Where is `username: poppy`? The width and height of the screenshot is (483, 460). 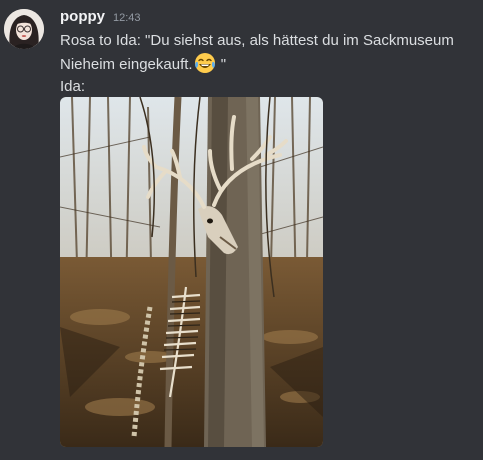 username: poppy is located at coordinates (82, 16).